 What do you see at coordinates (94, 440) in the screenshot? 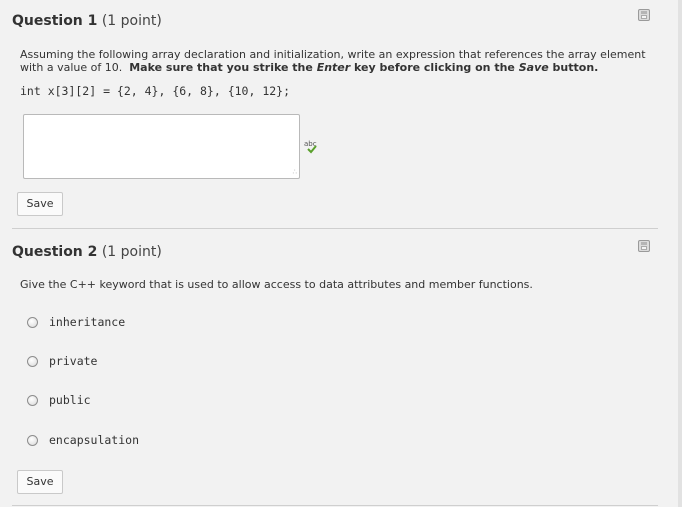
I see `option-label: encapsulation` at bounding box center [94, 440].